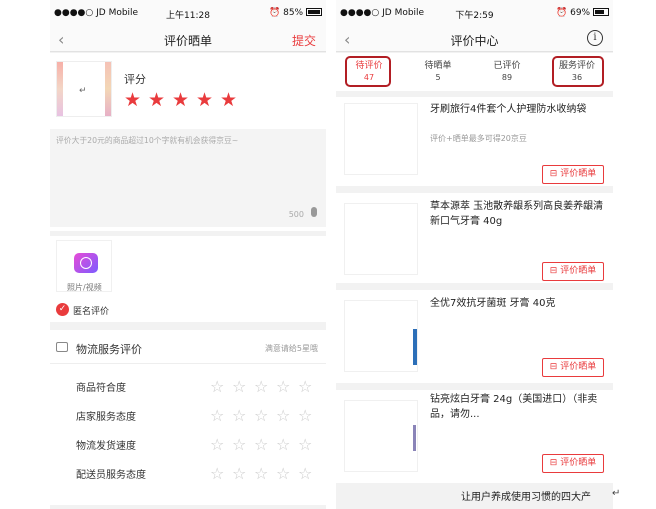 This screenshot has height=509, width=656. What do you see at coordinates (111, 475) in the screenshot?
I see `service-item-label: 配送员服务态度` at bounding box center [111, 475].